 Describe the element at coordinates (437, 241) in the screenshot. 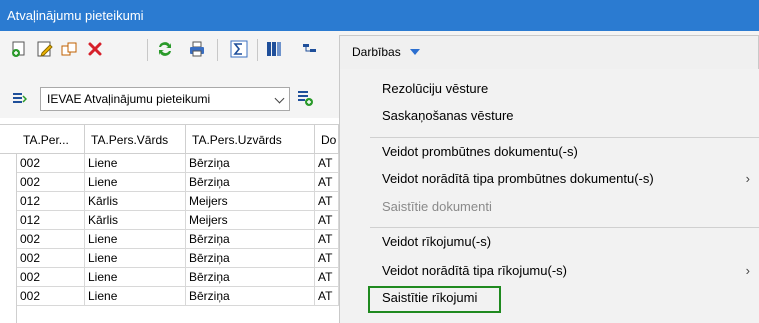

I see `menu-item-label: Veidot rīkojumu(-s)` at that location.